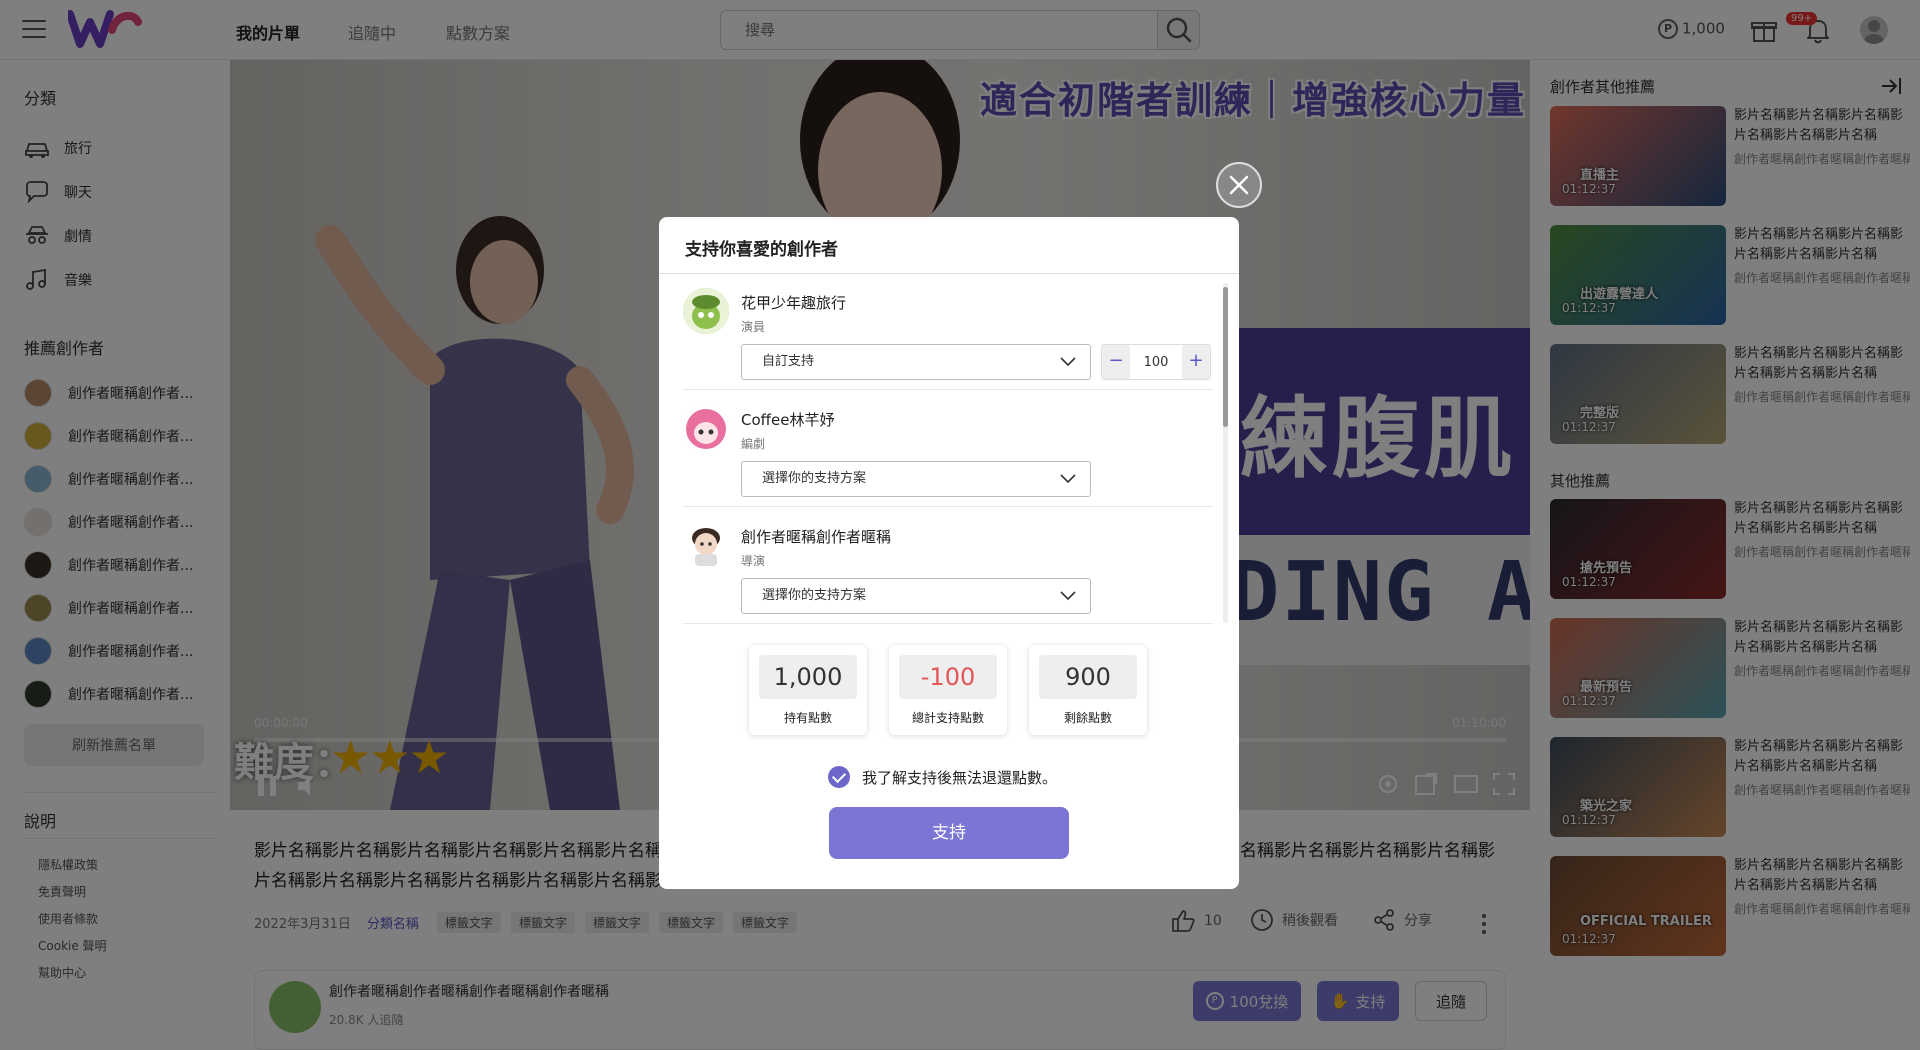 This screenshot has height=1050, width=1920. I want to click on modal-scrollbar-thumb, so click(1225, 357).